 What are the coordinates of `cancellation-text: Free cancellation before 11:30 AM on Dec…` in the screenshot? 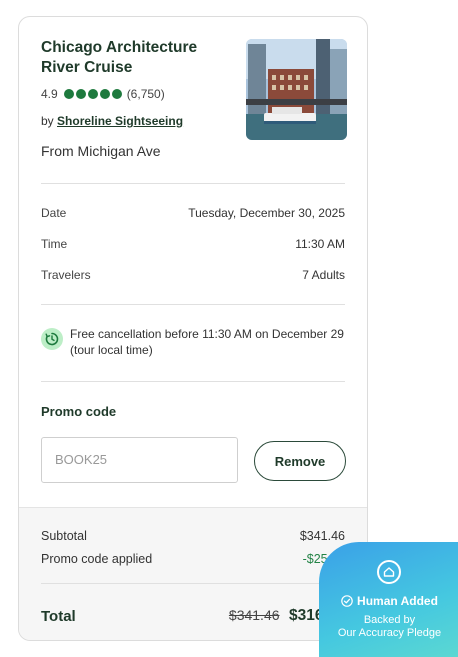 It's located at (207, 342).